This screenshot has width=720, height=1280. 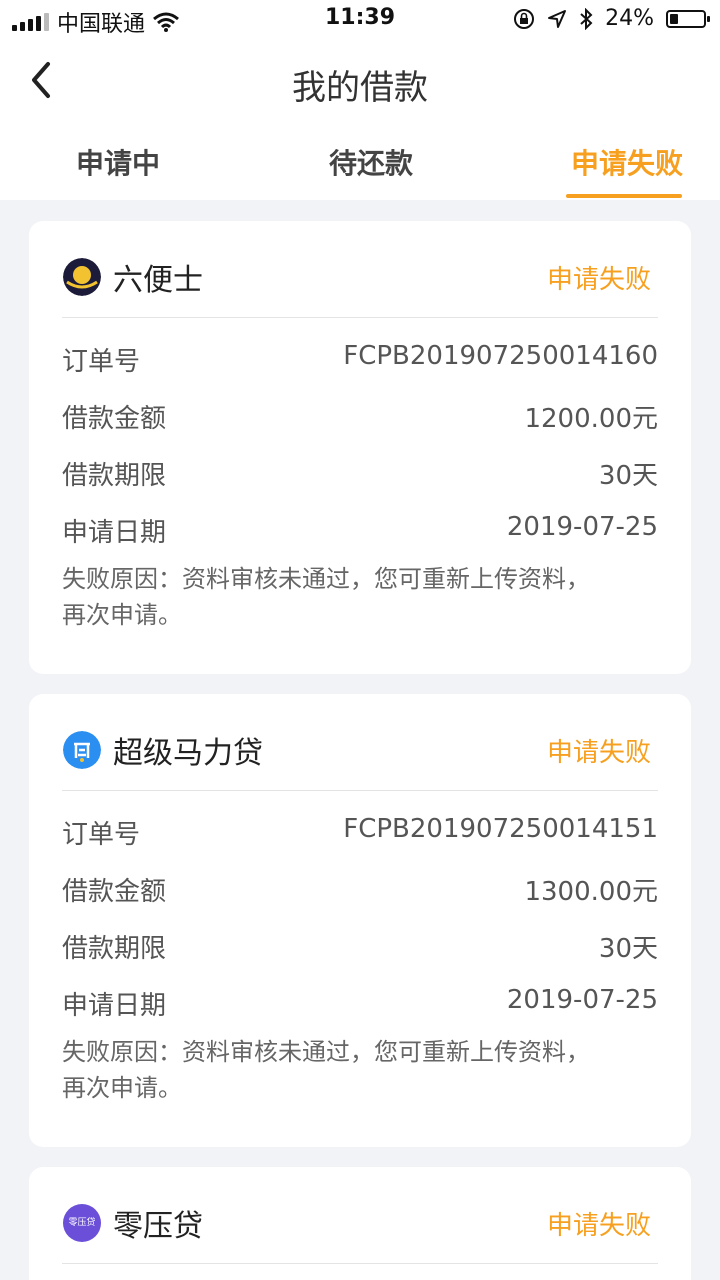 I want to click on lender-logo-icon: 零压贷, so click(x=82, y=1223).